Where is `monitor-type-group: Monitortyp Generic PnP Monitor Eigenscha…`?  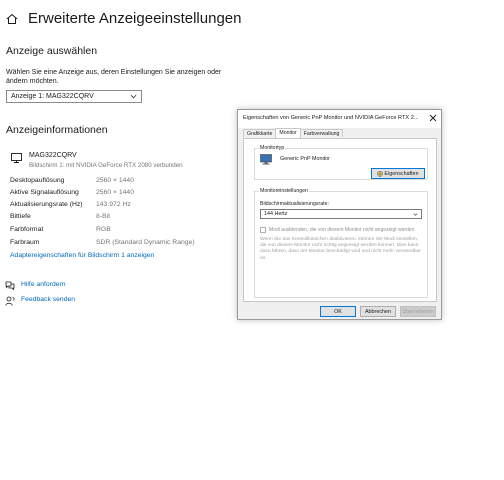 monitor-type-group: Monitortyp Generic PnP Monitor Eigenscha… is located at coordinates (341, 162).